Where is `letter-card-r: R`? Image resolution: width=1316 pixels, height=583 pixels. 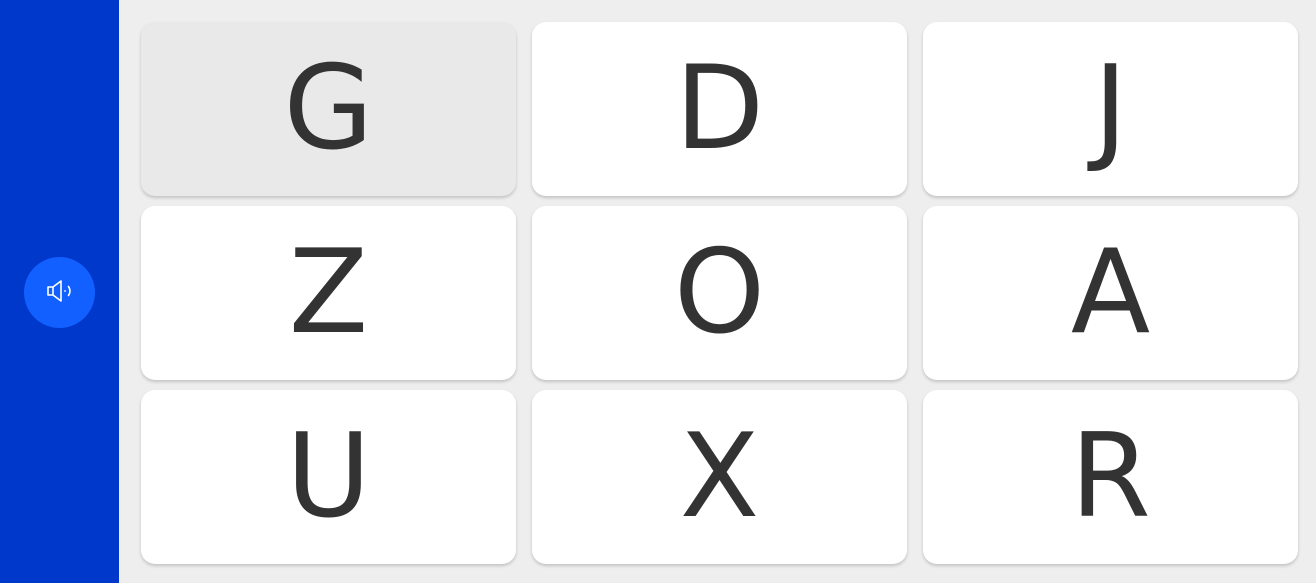
letter-card-r: R is located at coordinates (1110, 477).